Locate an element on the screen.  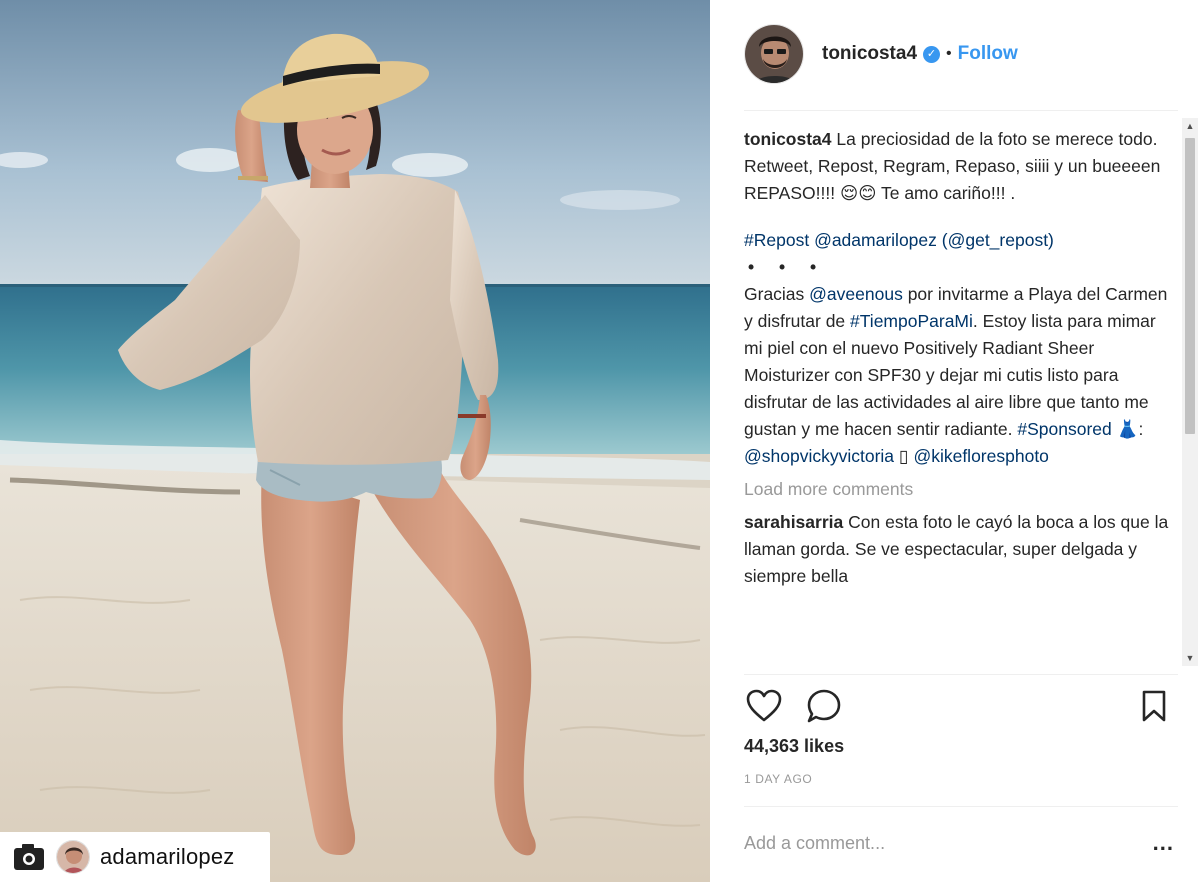
post-actions is located at coordinates (959, 706).